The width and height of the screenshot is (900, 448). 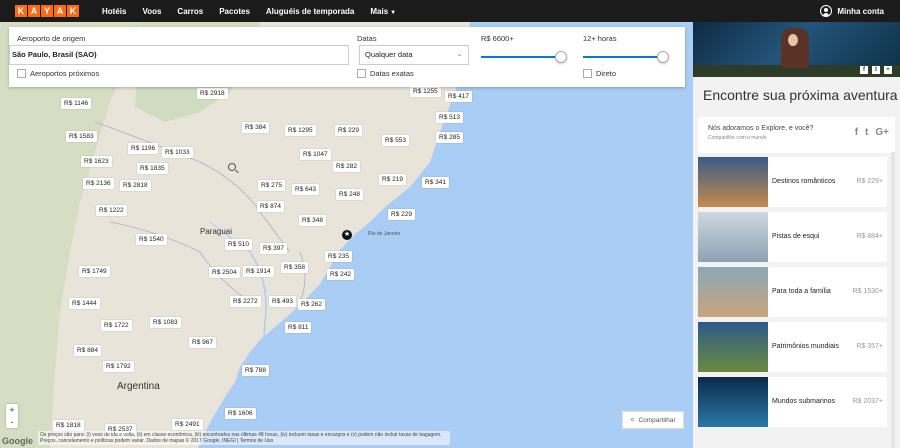 I want to click on duration-label: 12+ horas, so click(x=600, y=38).